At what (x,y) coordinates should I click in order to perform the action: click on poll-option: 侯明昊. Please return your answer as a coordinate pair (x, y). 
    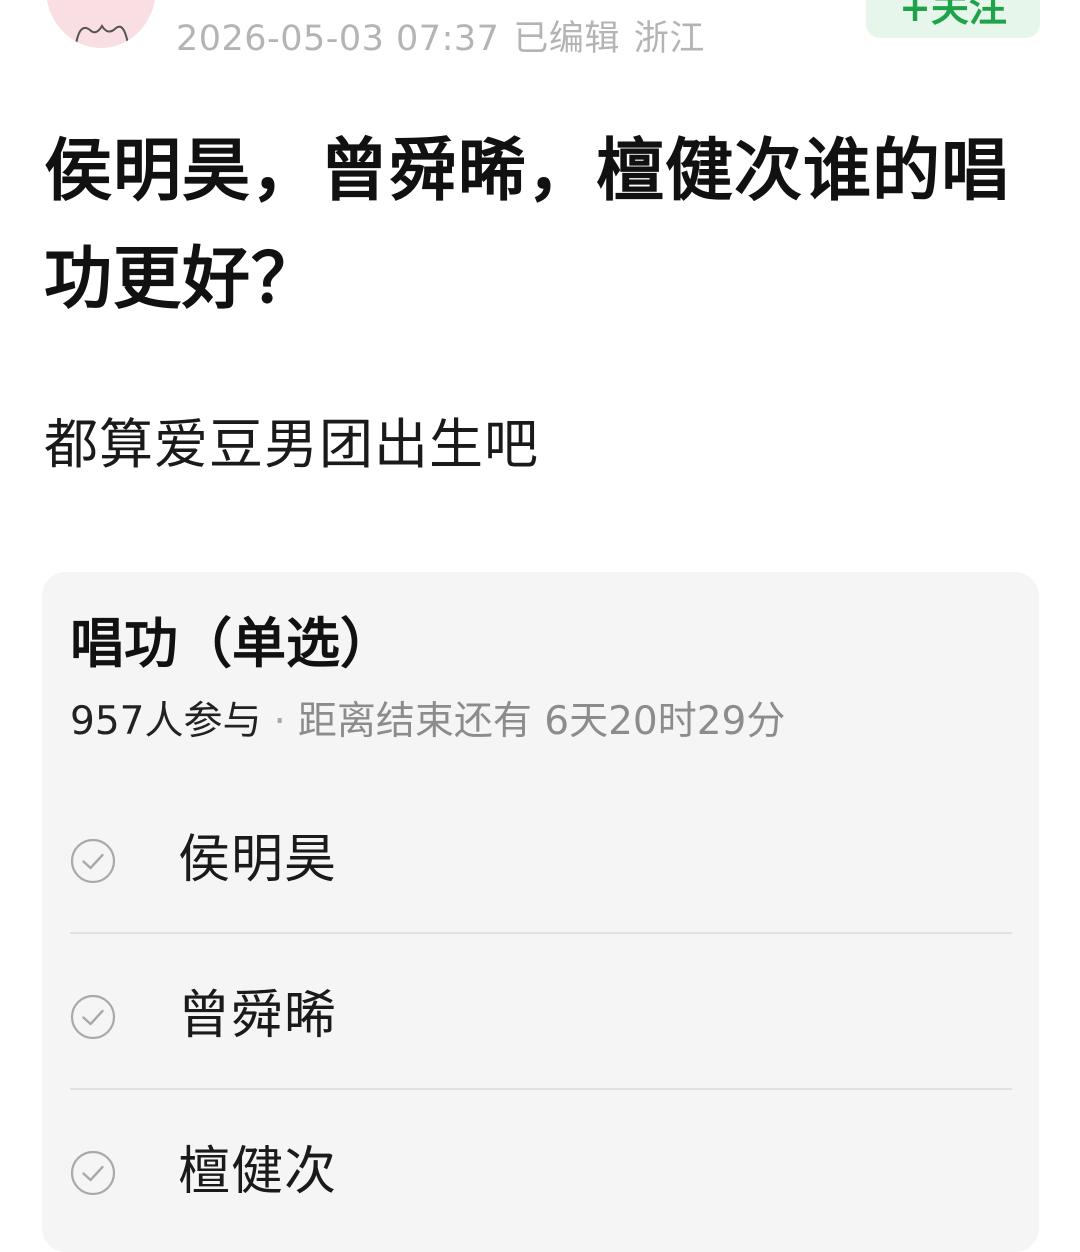
    Looking at the image, I should click on (541, 856).